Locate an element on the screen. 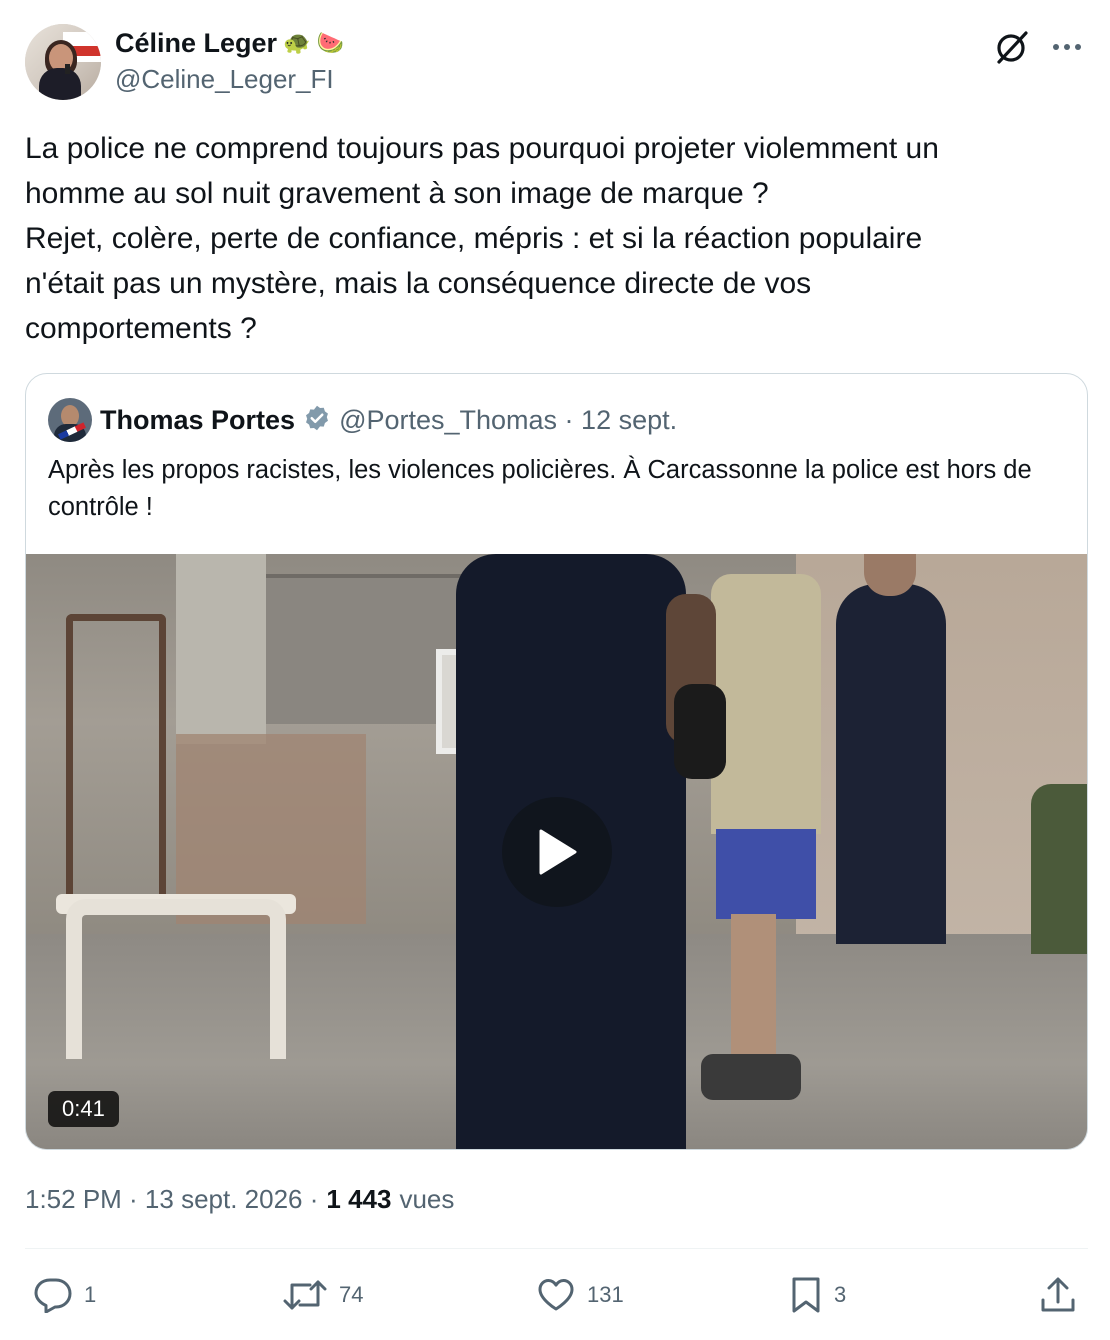  share-button is located at coordinates (1058, 1295).